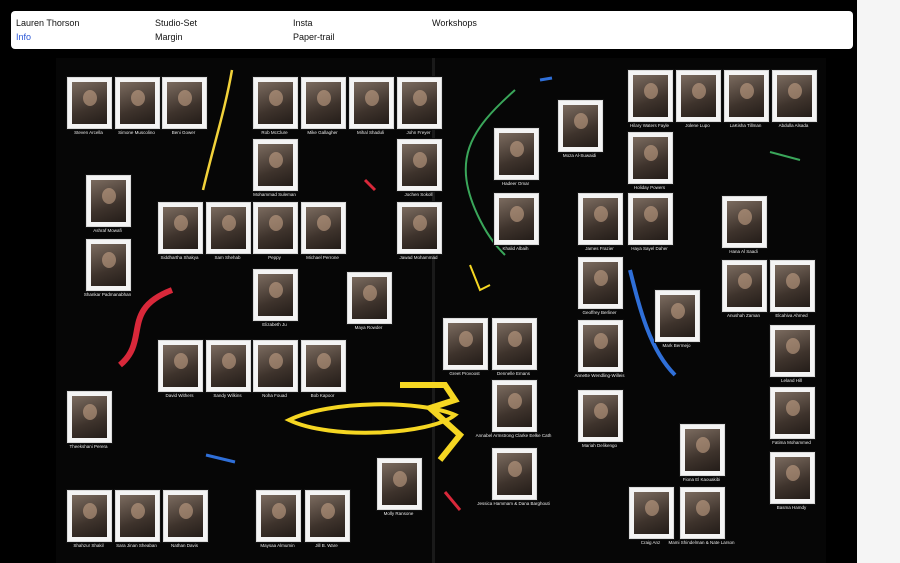  Describe the element at coordinates (418, 132) in the screenshot. I see `profile-name: John Freyer` at that location.